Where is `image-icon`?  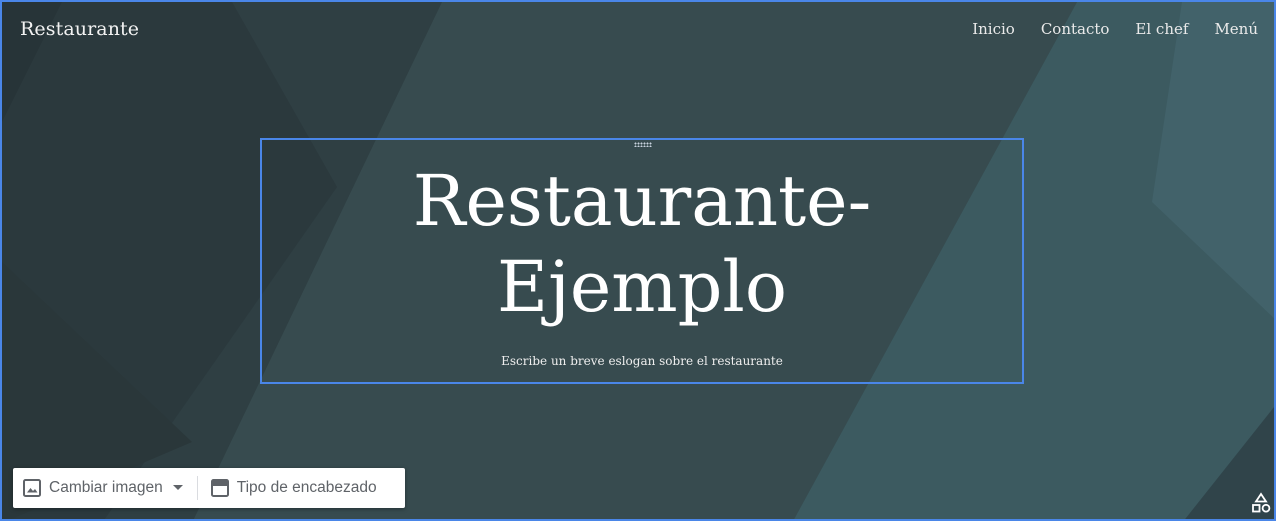
image-icon is located at coordinates (32, 488).